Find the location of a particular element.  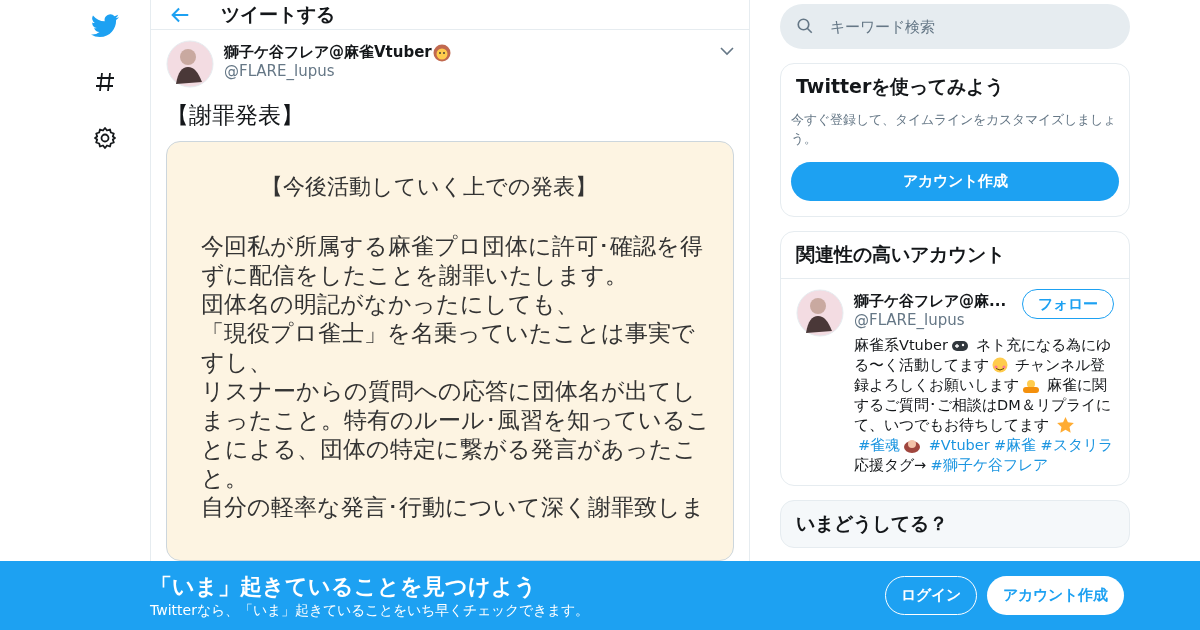

chevron-down-icon is located at coordinates (727, 51).